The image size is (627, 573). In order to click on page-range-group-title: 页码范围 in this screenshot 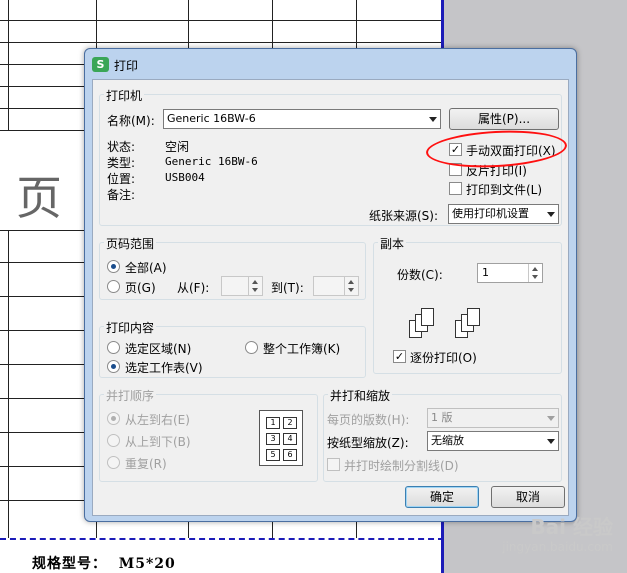, I will do `click(130, 243)`.